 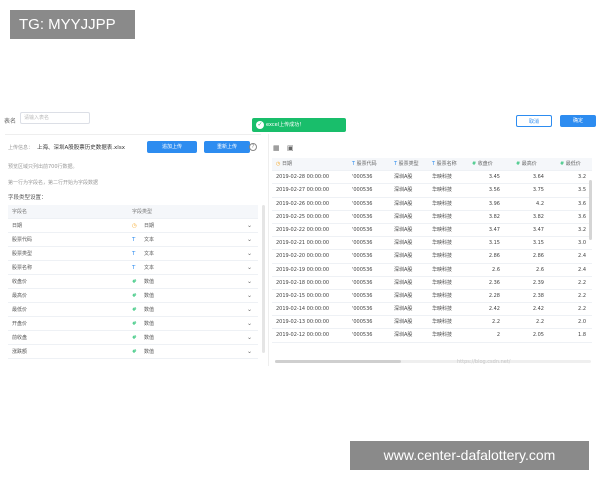 I want to click on preview-col-header: ◷ 日期, so click(x=284, y=164).